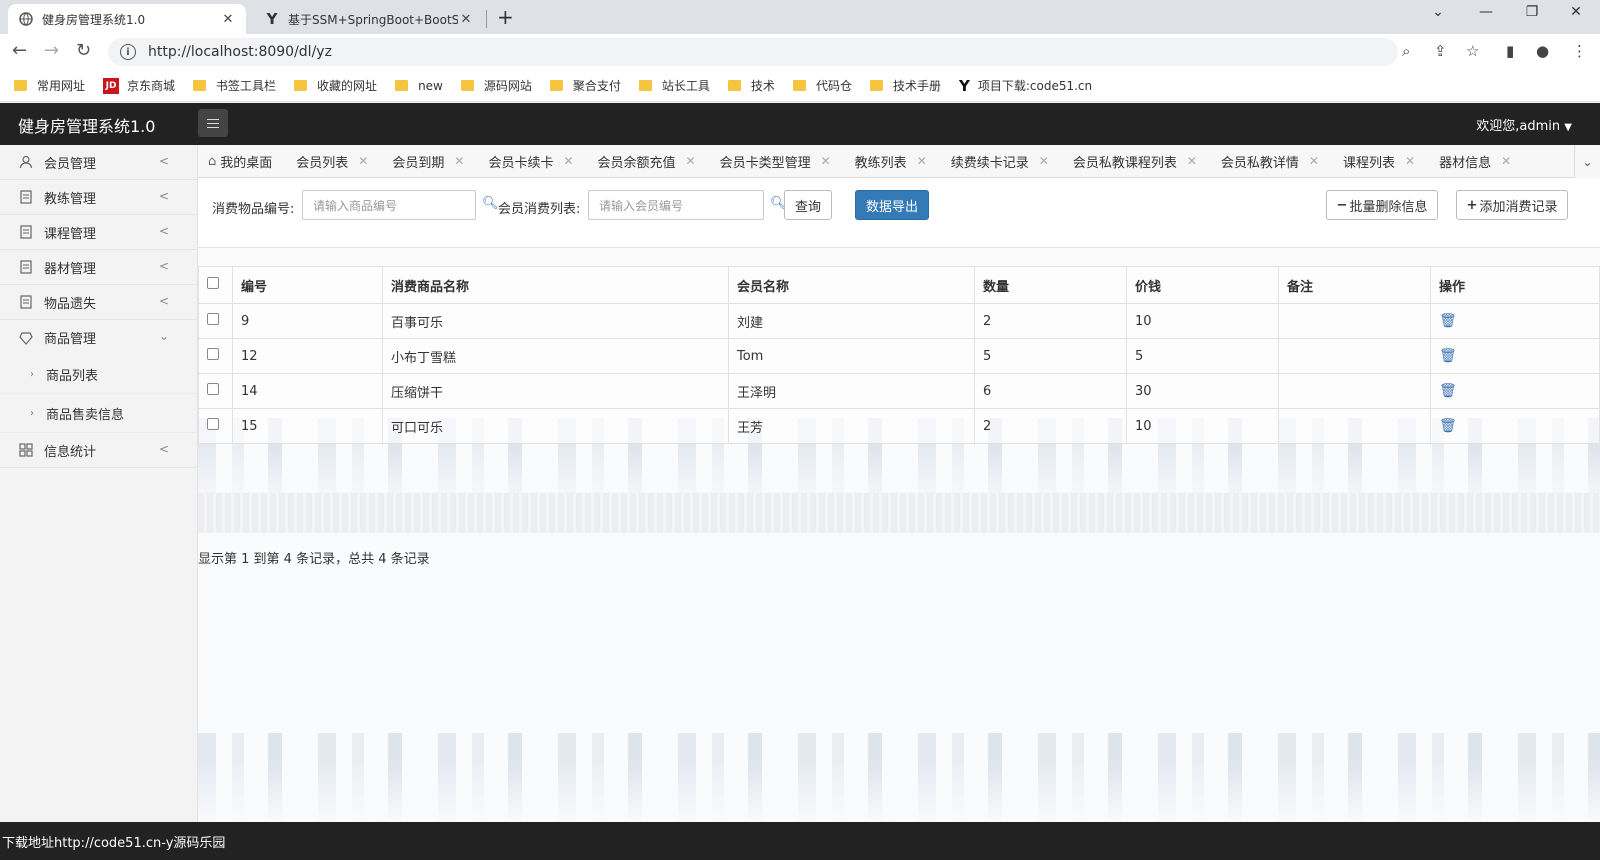  What do you see at coordinates (240, 161) in the screenshot?
I see `tab-desktop: ⌂ 我的桌面` at bounding box center [240, 161].